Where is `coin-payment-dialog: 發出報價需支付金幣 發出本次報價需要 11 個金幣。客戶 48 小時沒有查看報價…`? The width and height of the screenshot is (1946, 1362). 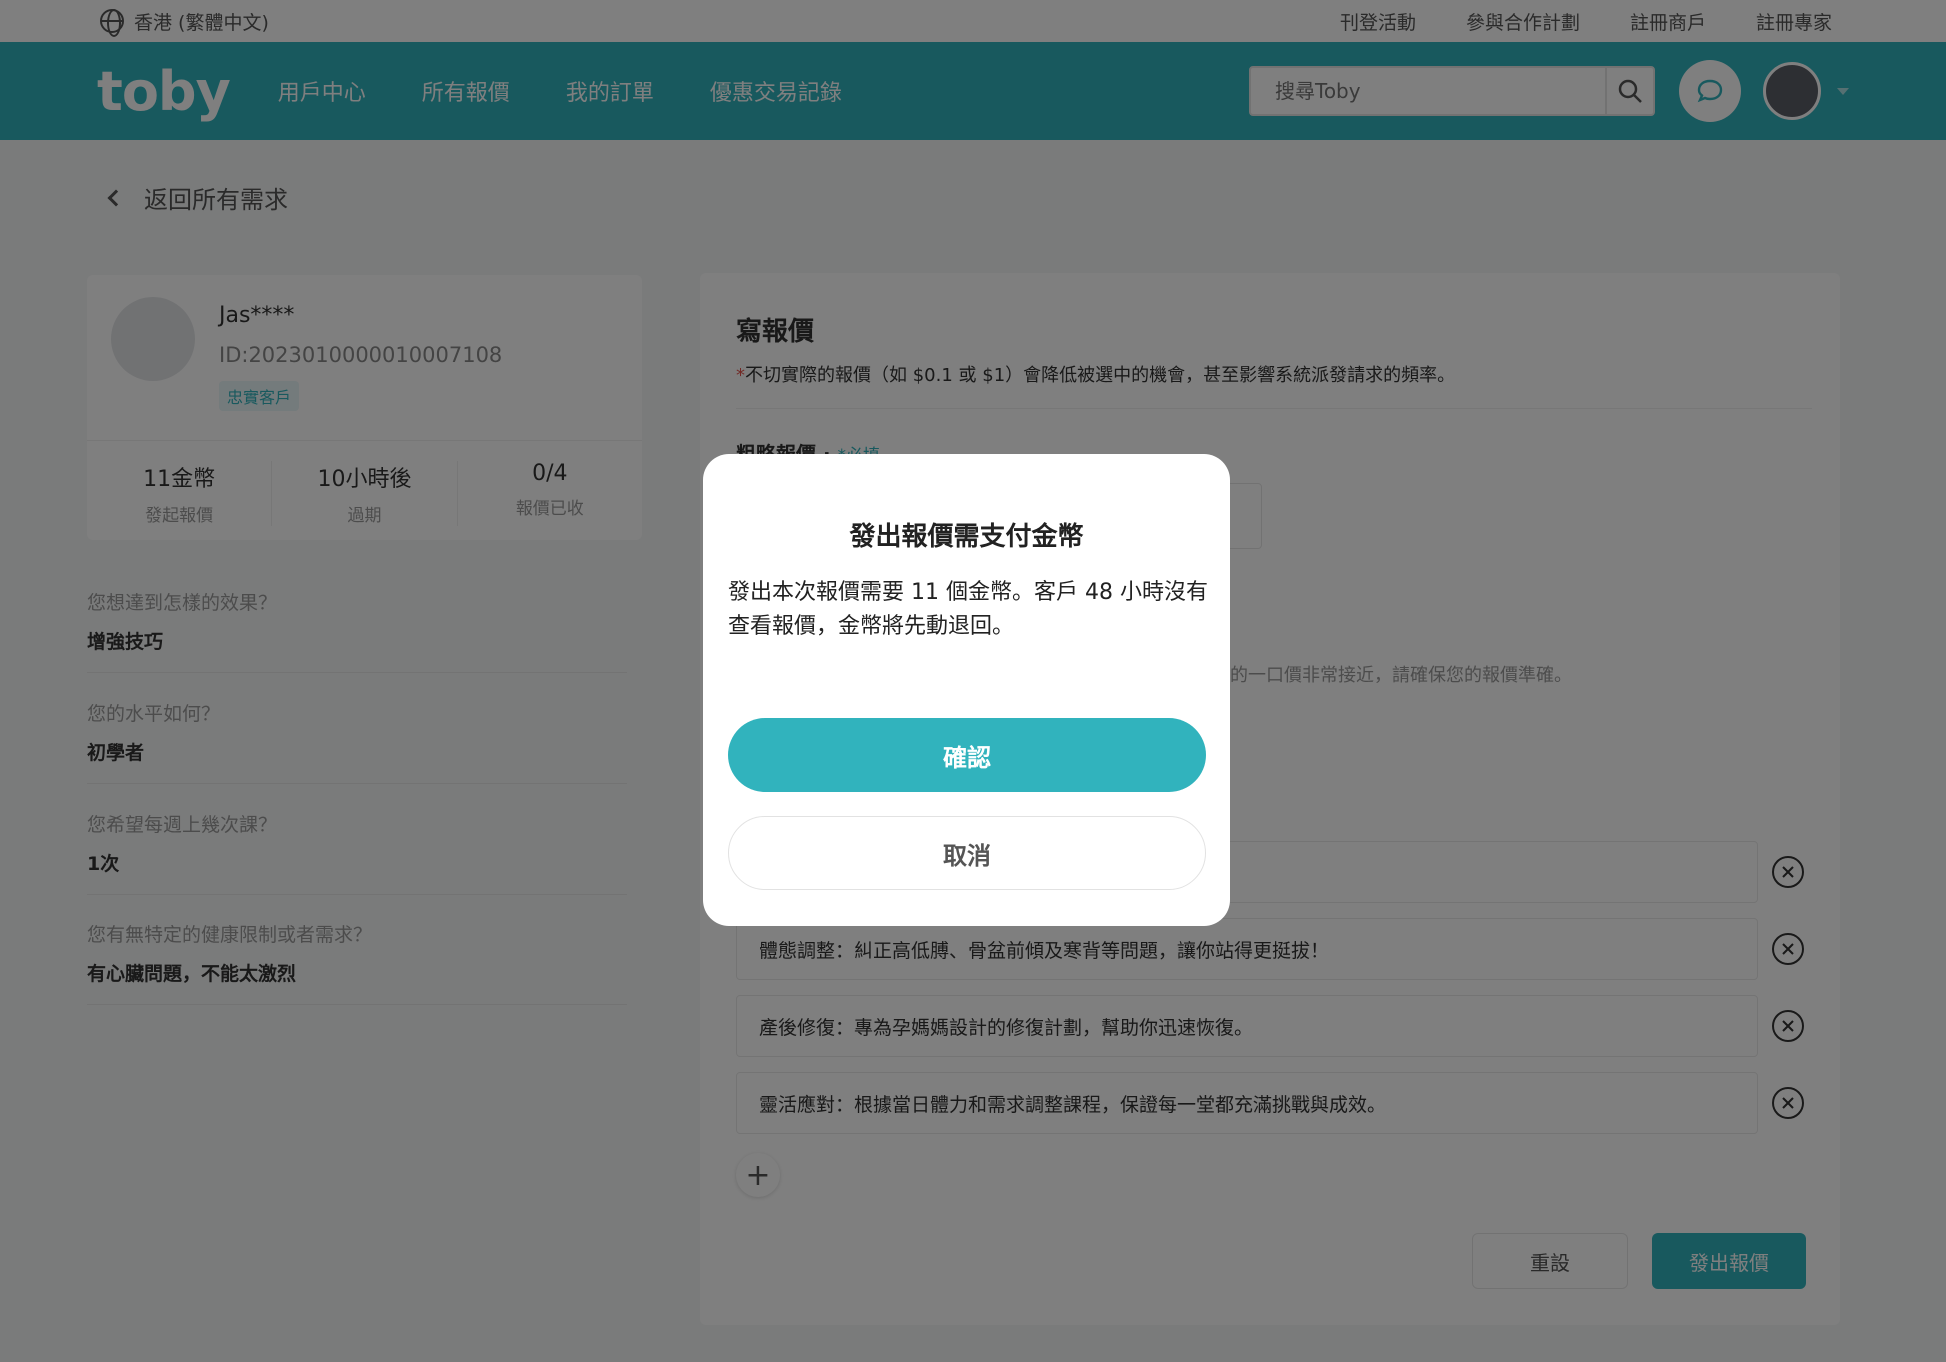
coin-payment-dialog: 發出報價需支付金幣 發出本次報價需要 11 個金幣。客戶 48 小時沒有查看報價… is located at coordinates (966, 690).